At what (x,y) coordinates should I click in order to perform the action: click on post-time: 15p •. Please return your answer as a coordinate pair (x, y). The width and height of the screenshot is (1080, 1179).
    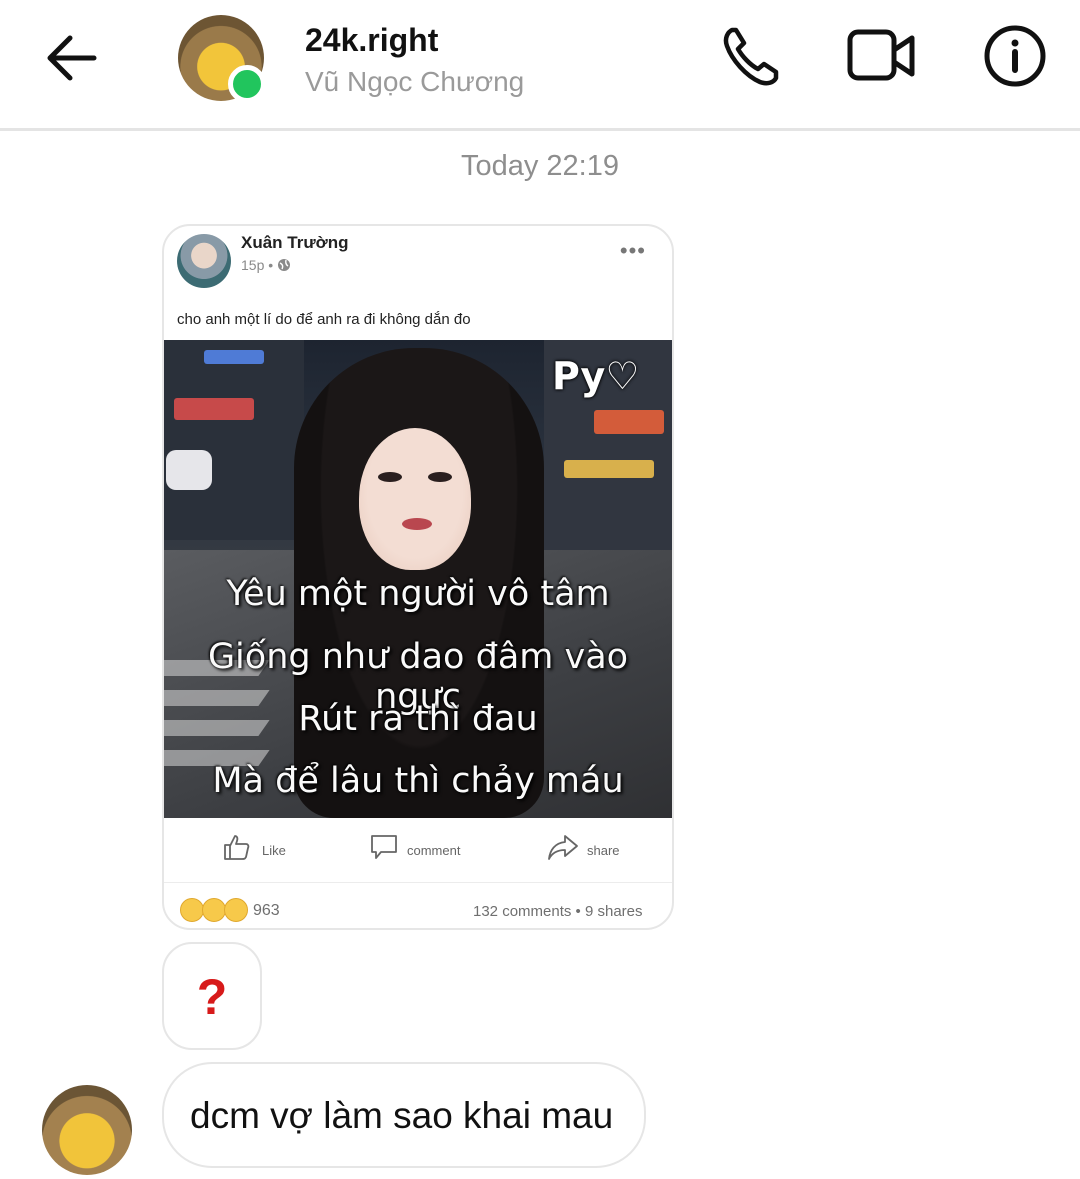
    Looking at the image, I should click on (266, 265).